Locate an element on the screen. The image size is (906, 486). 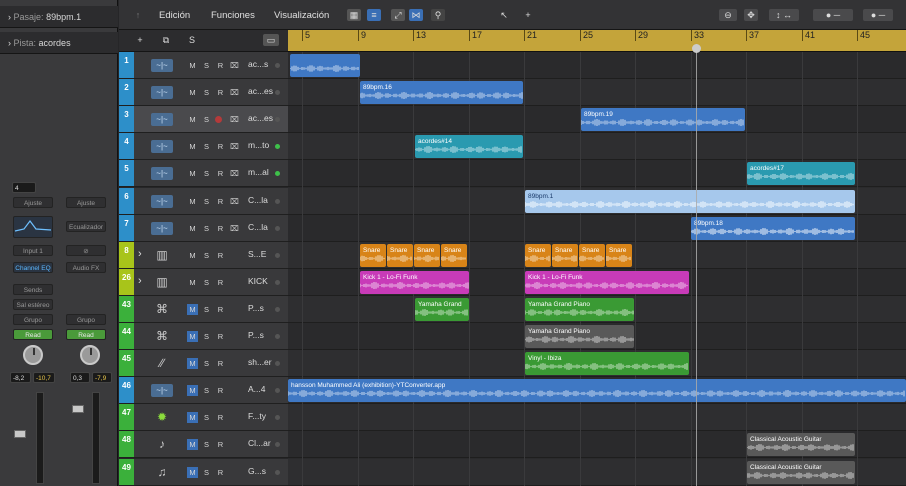
duplicate-track-icon: ⧉ is located at coordinates (166, 40).